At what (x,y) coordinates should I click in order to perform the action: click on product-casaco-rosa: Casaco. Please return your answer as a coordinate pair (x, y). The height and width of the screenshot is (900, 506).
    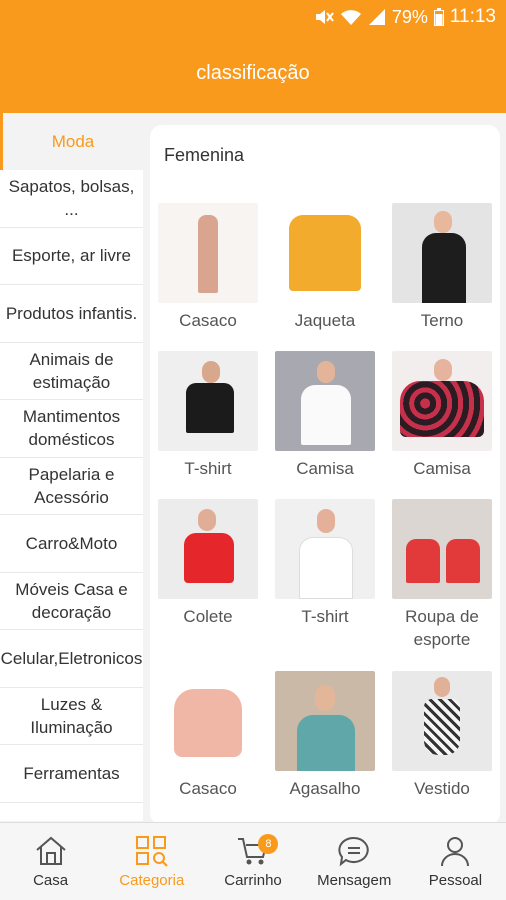
    Looking at the image, I should click on (208, 735).